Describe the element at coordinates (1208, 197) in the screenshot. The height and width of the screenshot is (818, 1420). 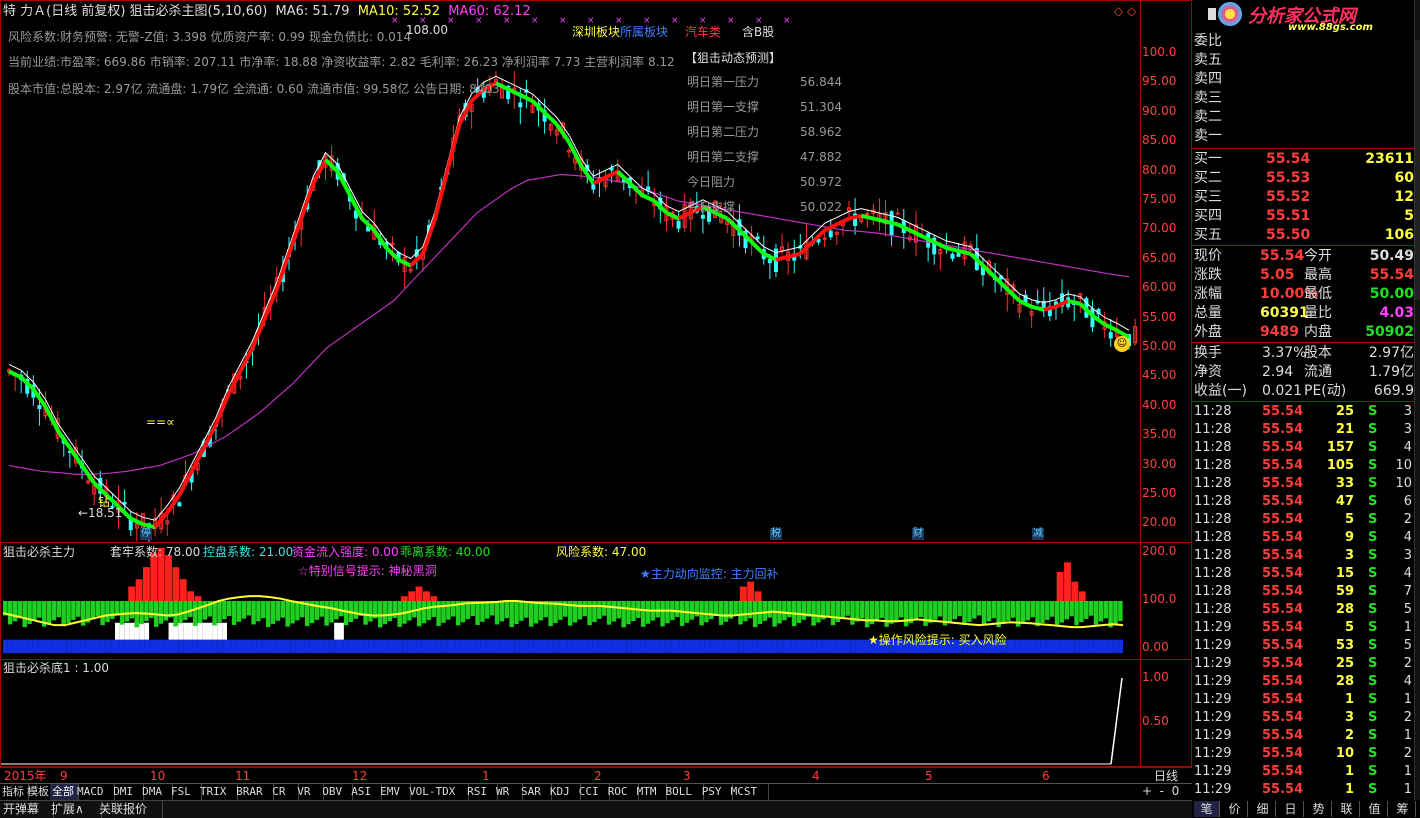
I see `bid-label: 买三` at that location.